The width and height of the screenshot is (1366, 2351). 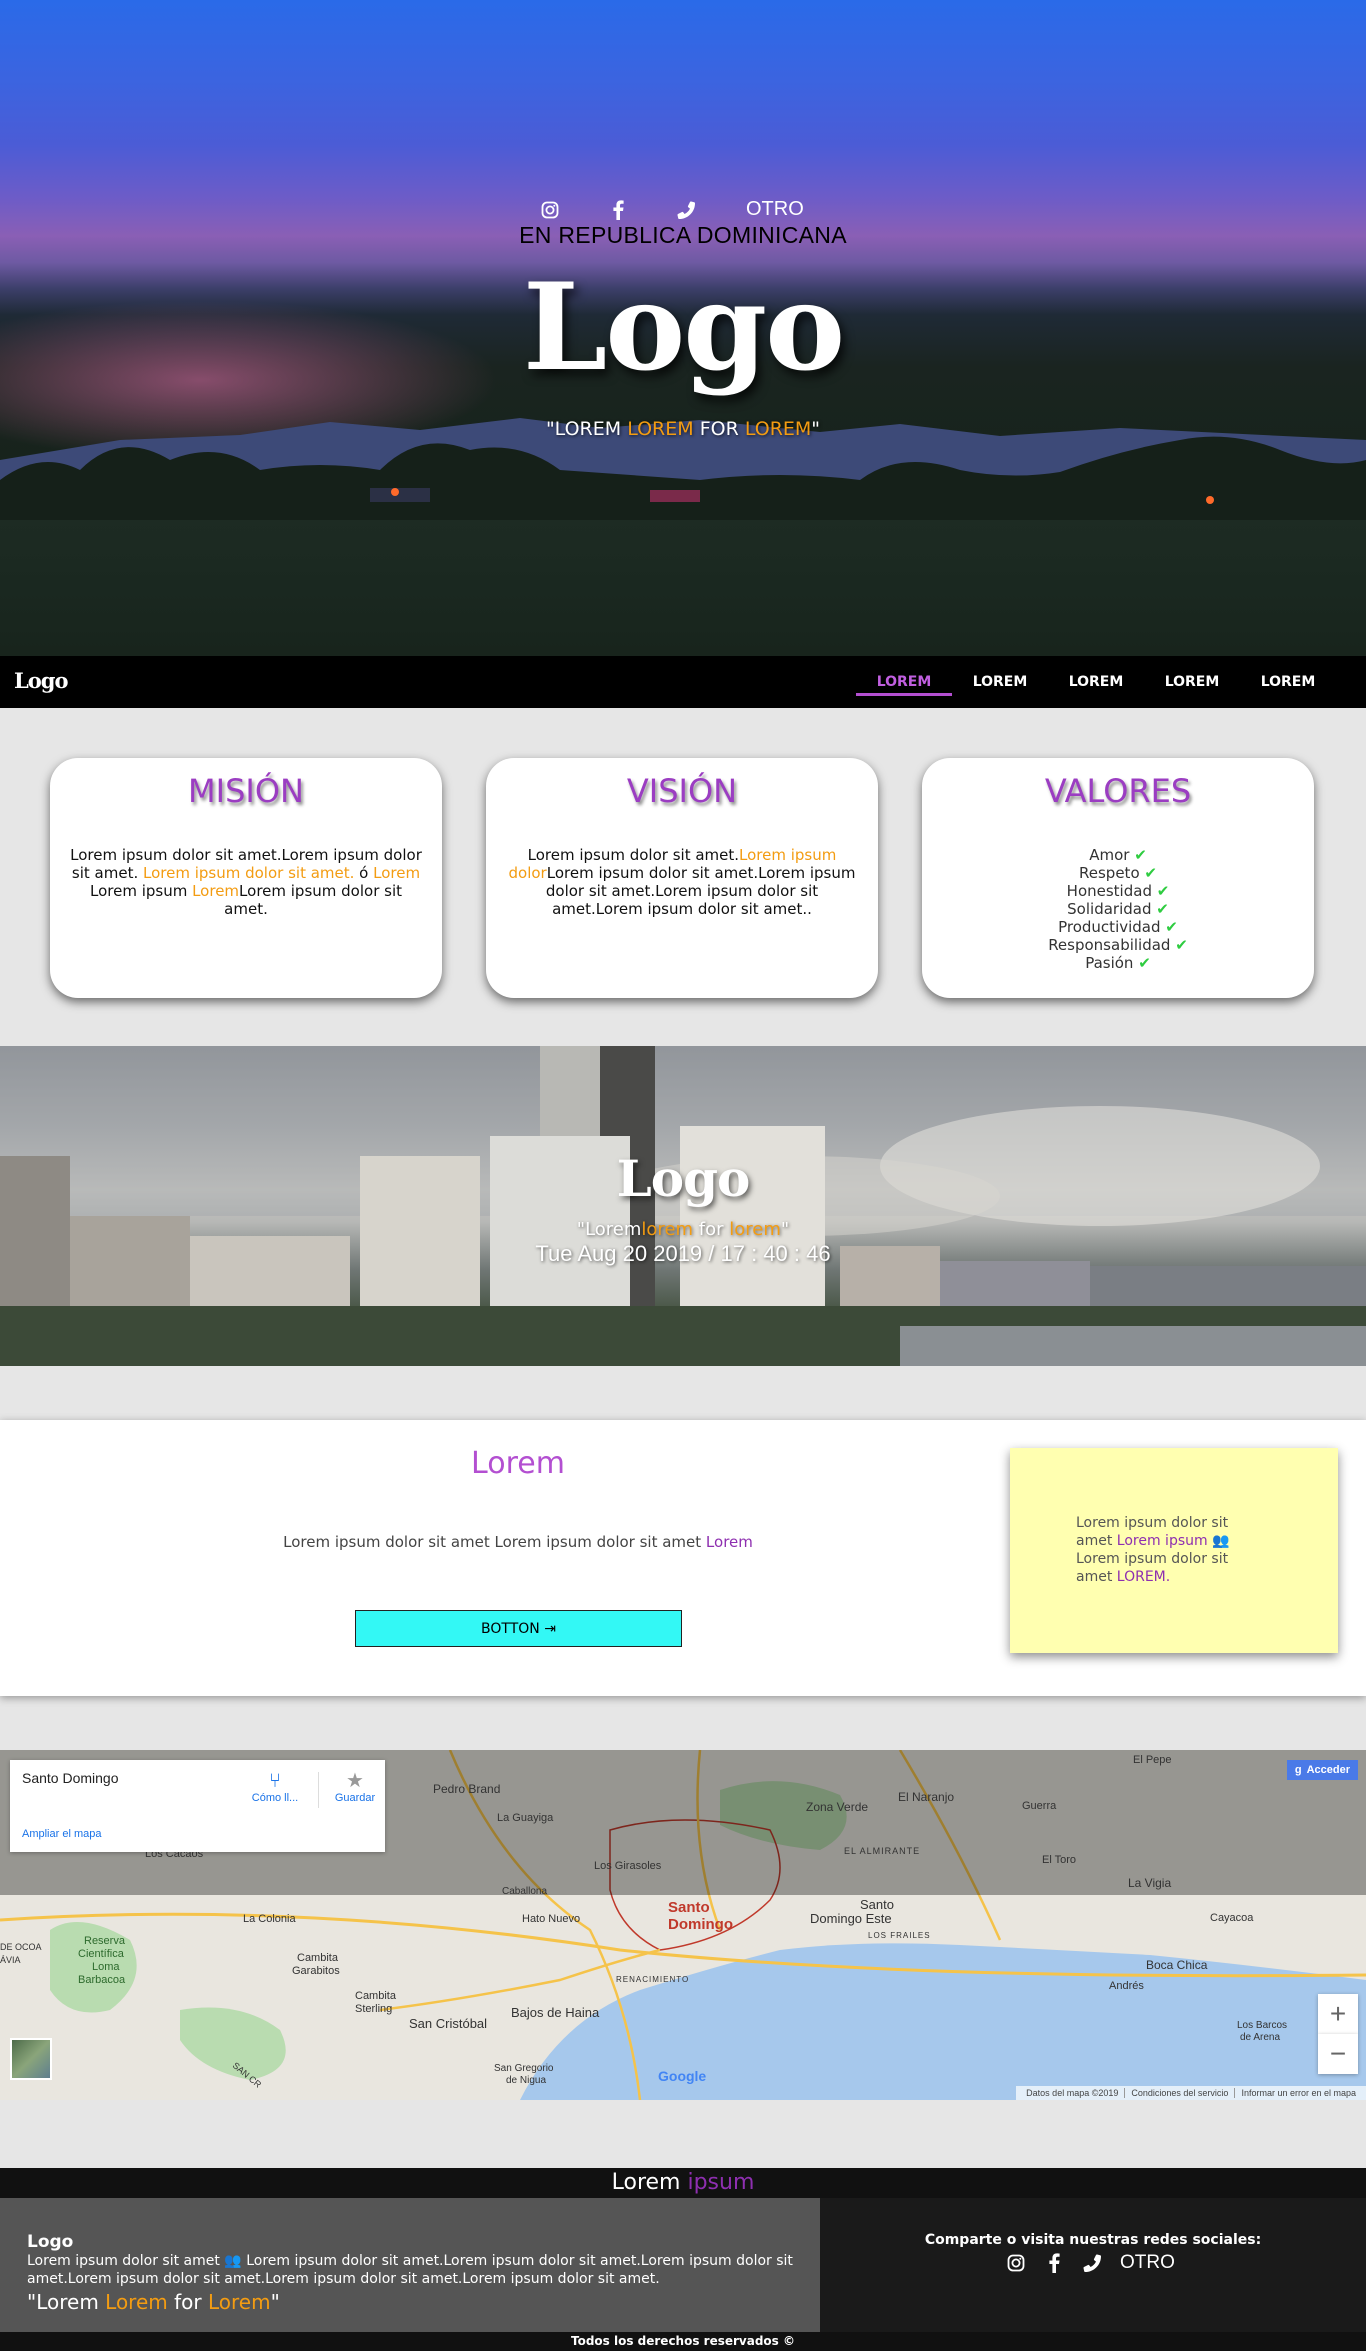 What do you see at coordinates (729, 1542) in the screenshot?
I see `info-link: Lorem` at bounding box center [729, 1542].